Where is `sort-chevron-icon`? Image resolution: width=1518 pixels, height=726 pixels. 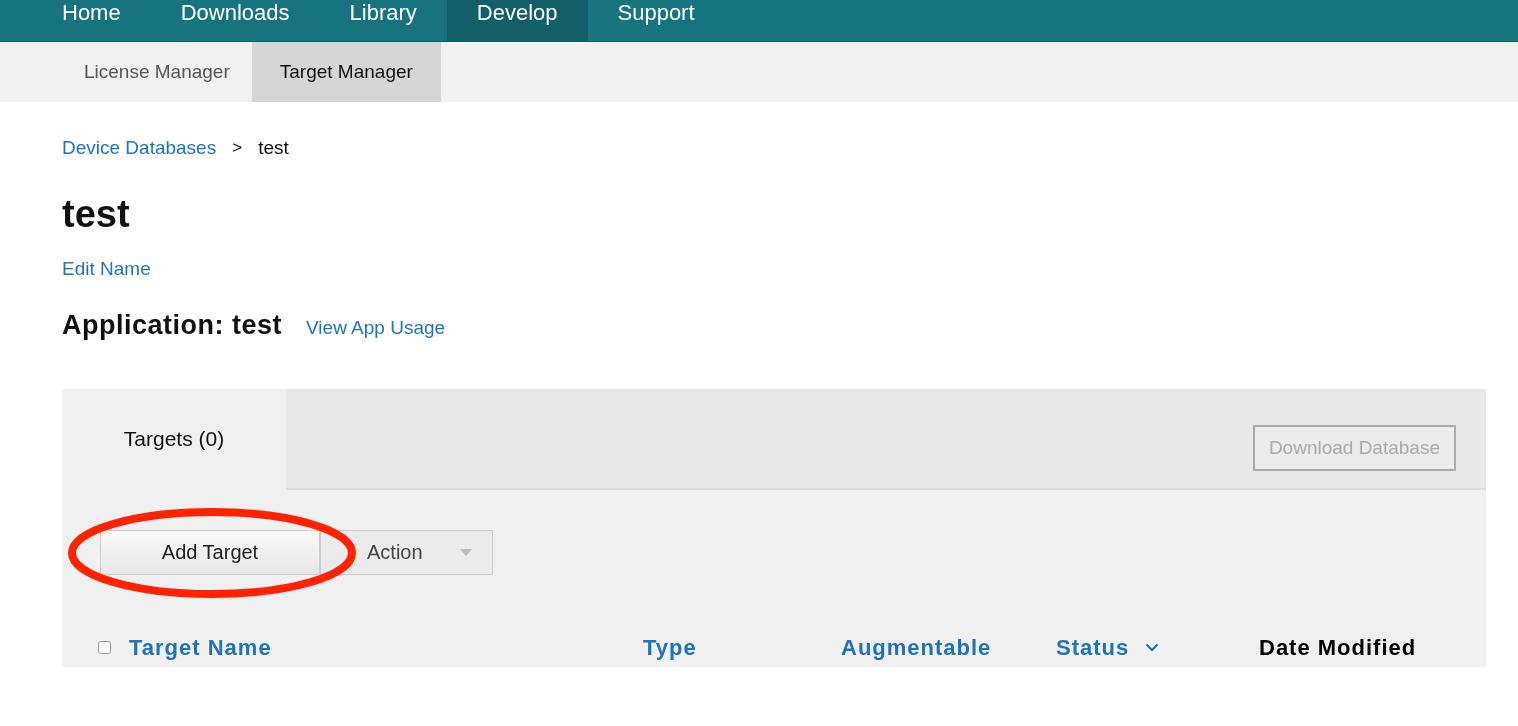
sort-chevron-icon is located at coordinates (1152, 648).